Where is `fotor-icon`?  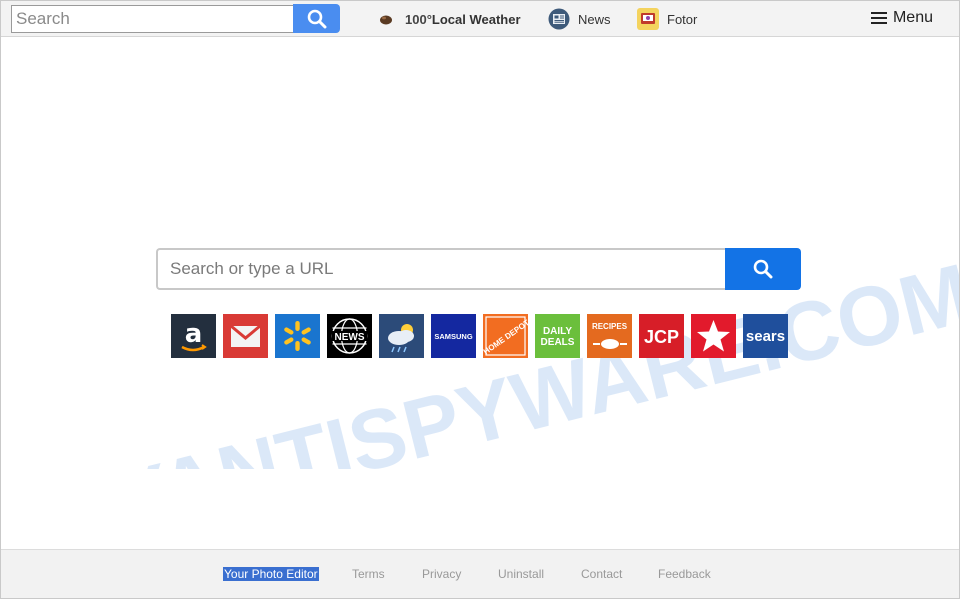
fotor-icon is located at coordinates (648, 19).